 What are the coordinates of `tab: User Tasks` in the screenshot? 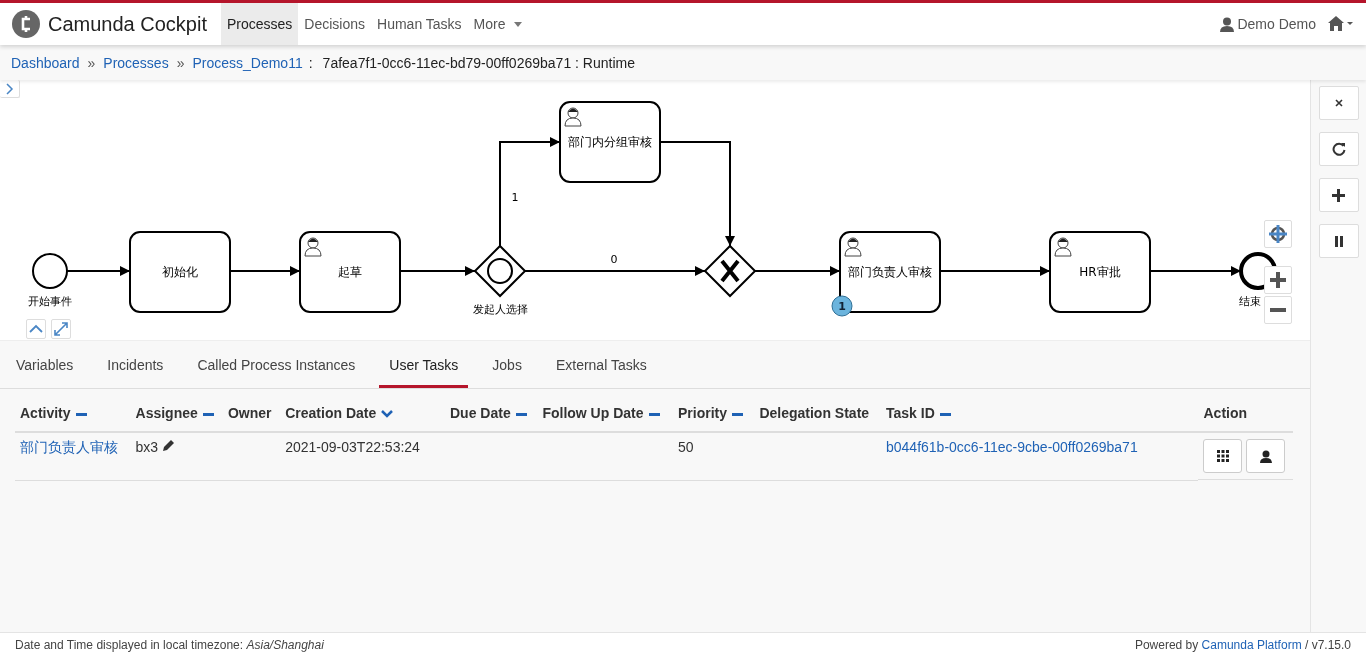 It's located at (424, 364).